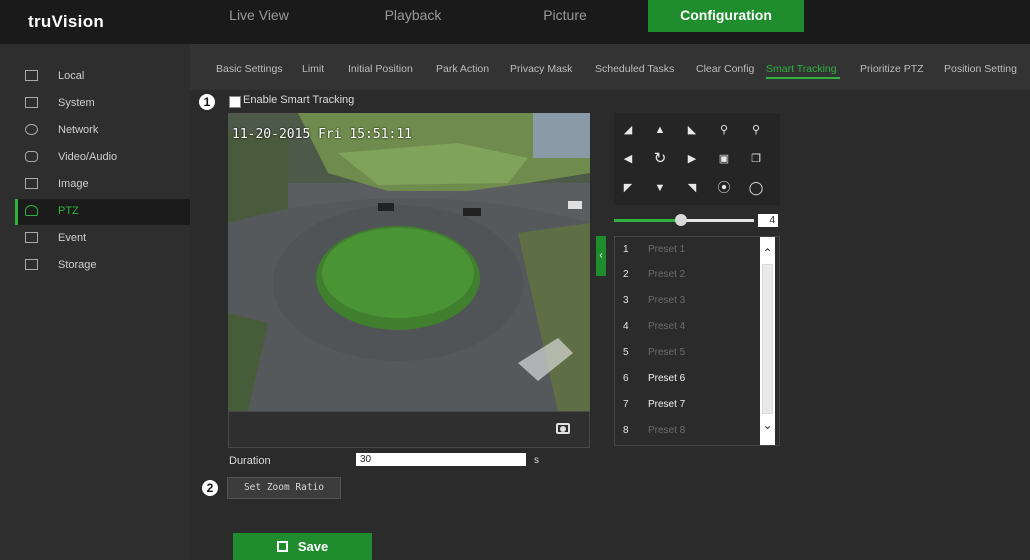 The height and width of the screenshot is (560, 1030). What do you see at coordinates (768, 220) in the screenshot?
I see `ptz-speed-value: 4` at bounding box center [768, 220].